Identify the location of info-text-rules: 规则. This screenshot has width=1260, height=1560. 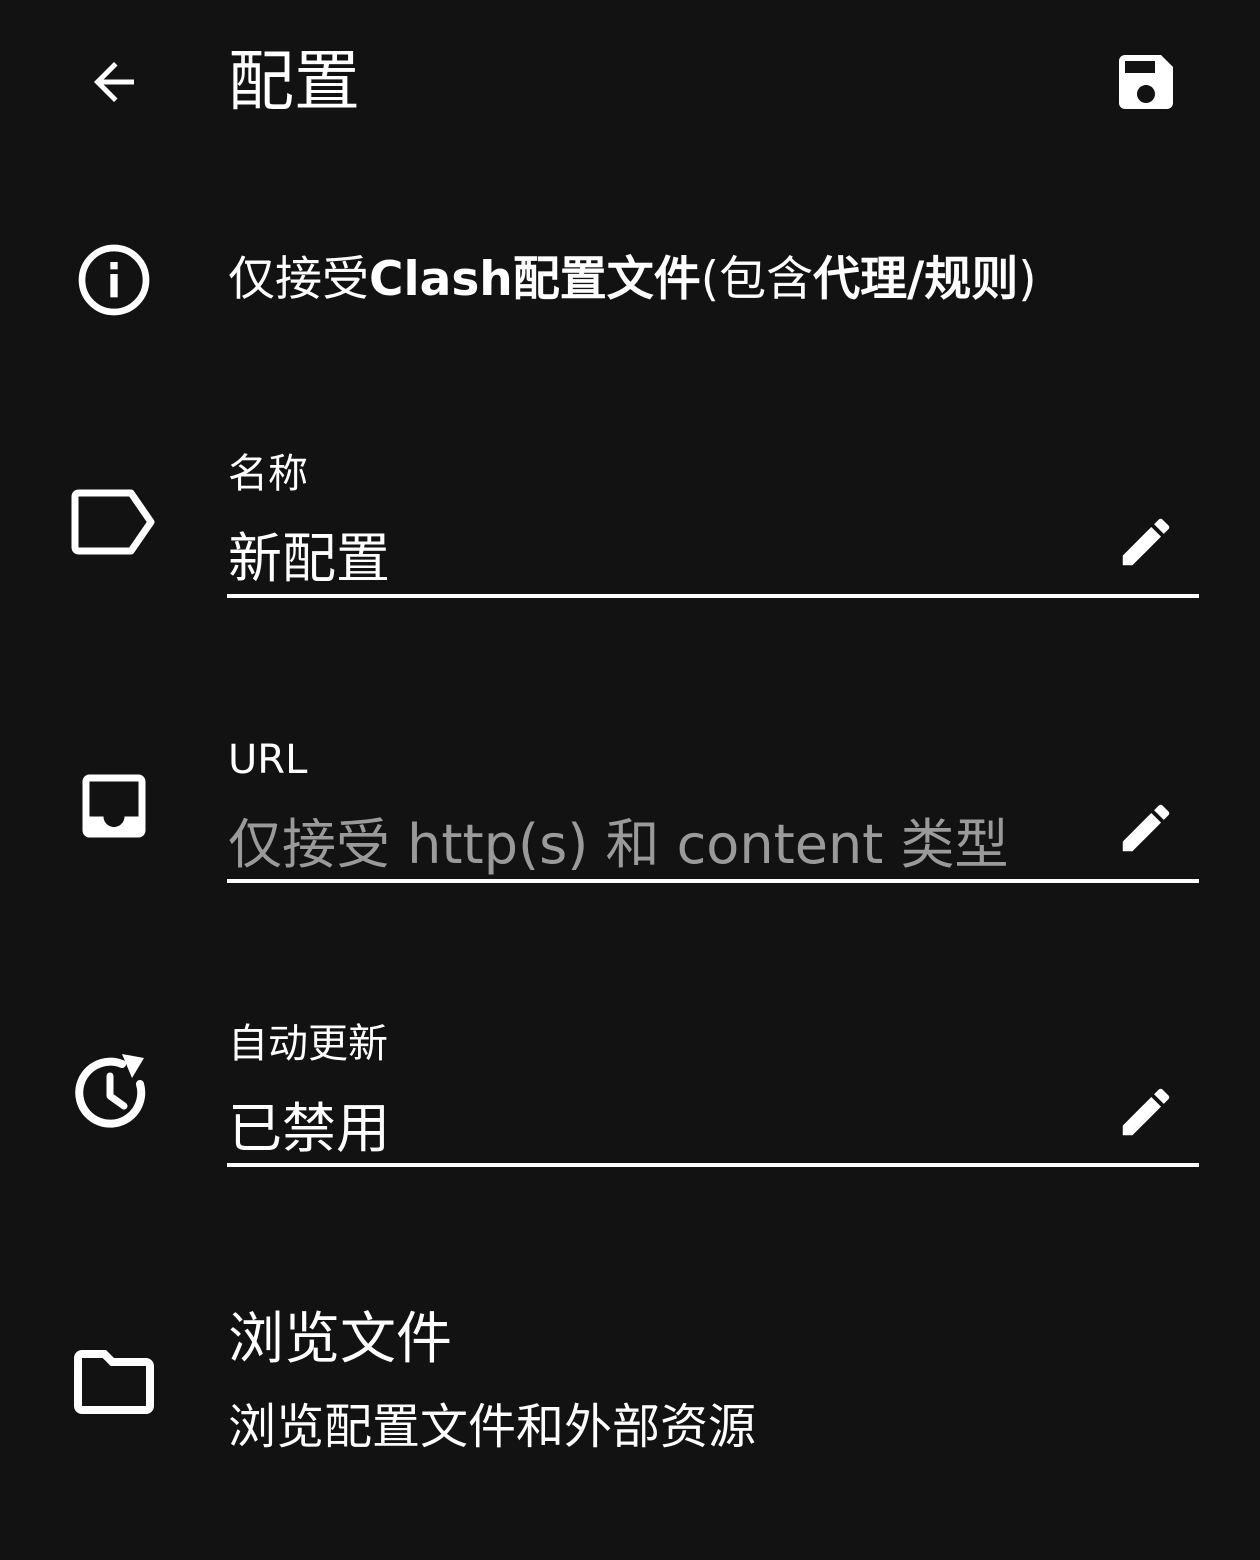
(971, 279).